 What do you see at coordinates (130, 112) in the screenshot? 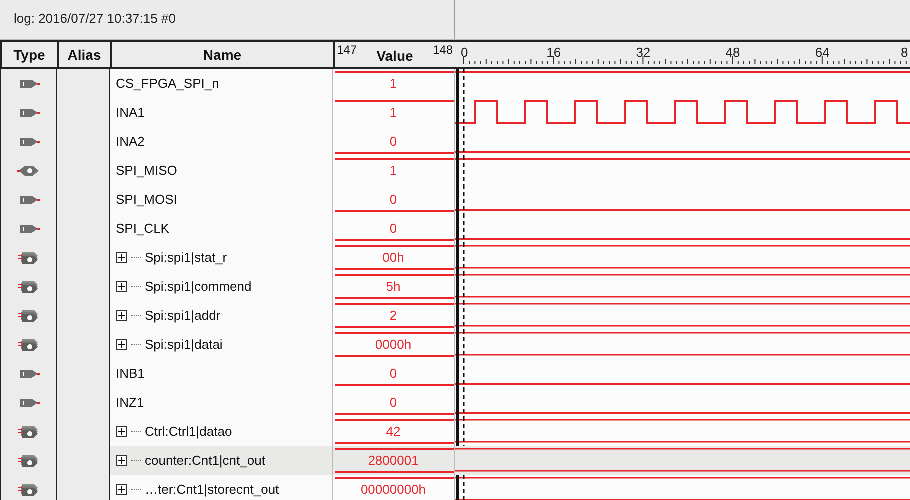
I see `signal-name: INA1` at bounding box center [130, 112].